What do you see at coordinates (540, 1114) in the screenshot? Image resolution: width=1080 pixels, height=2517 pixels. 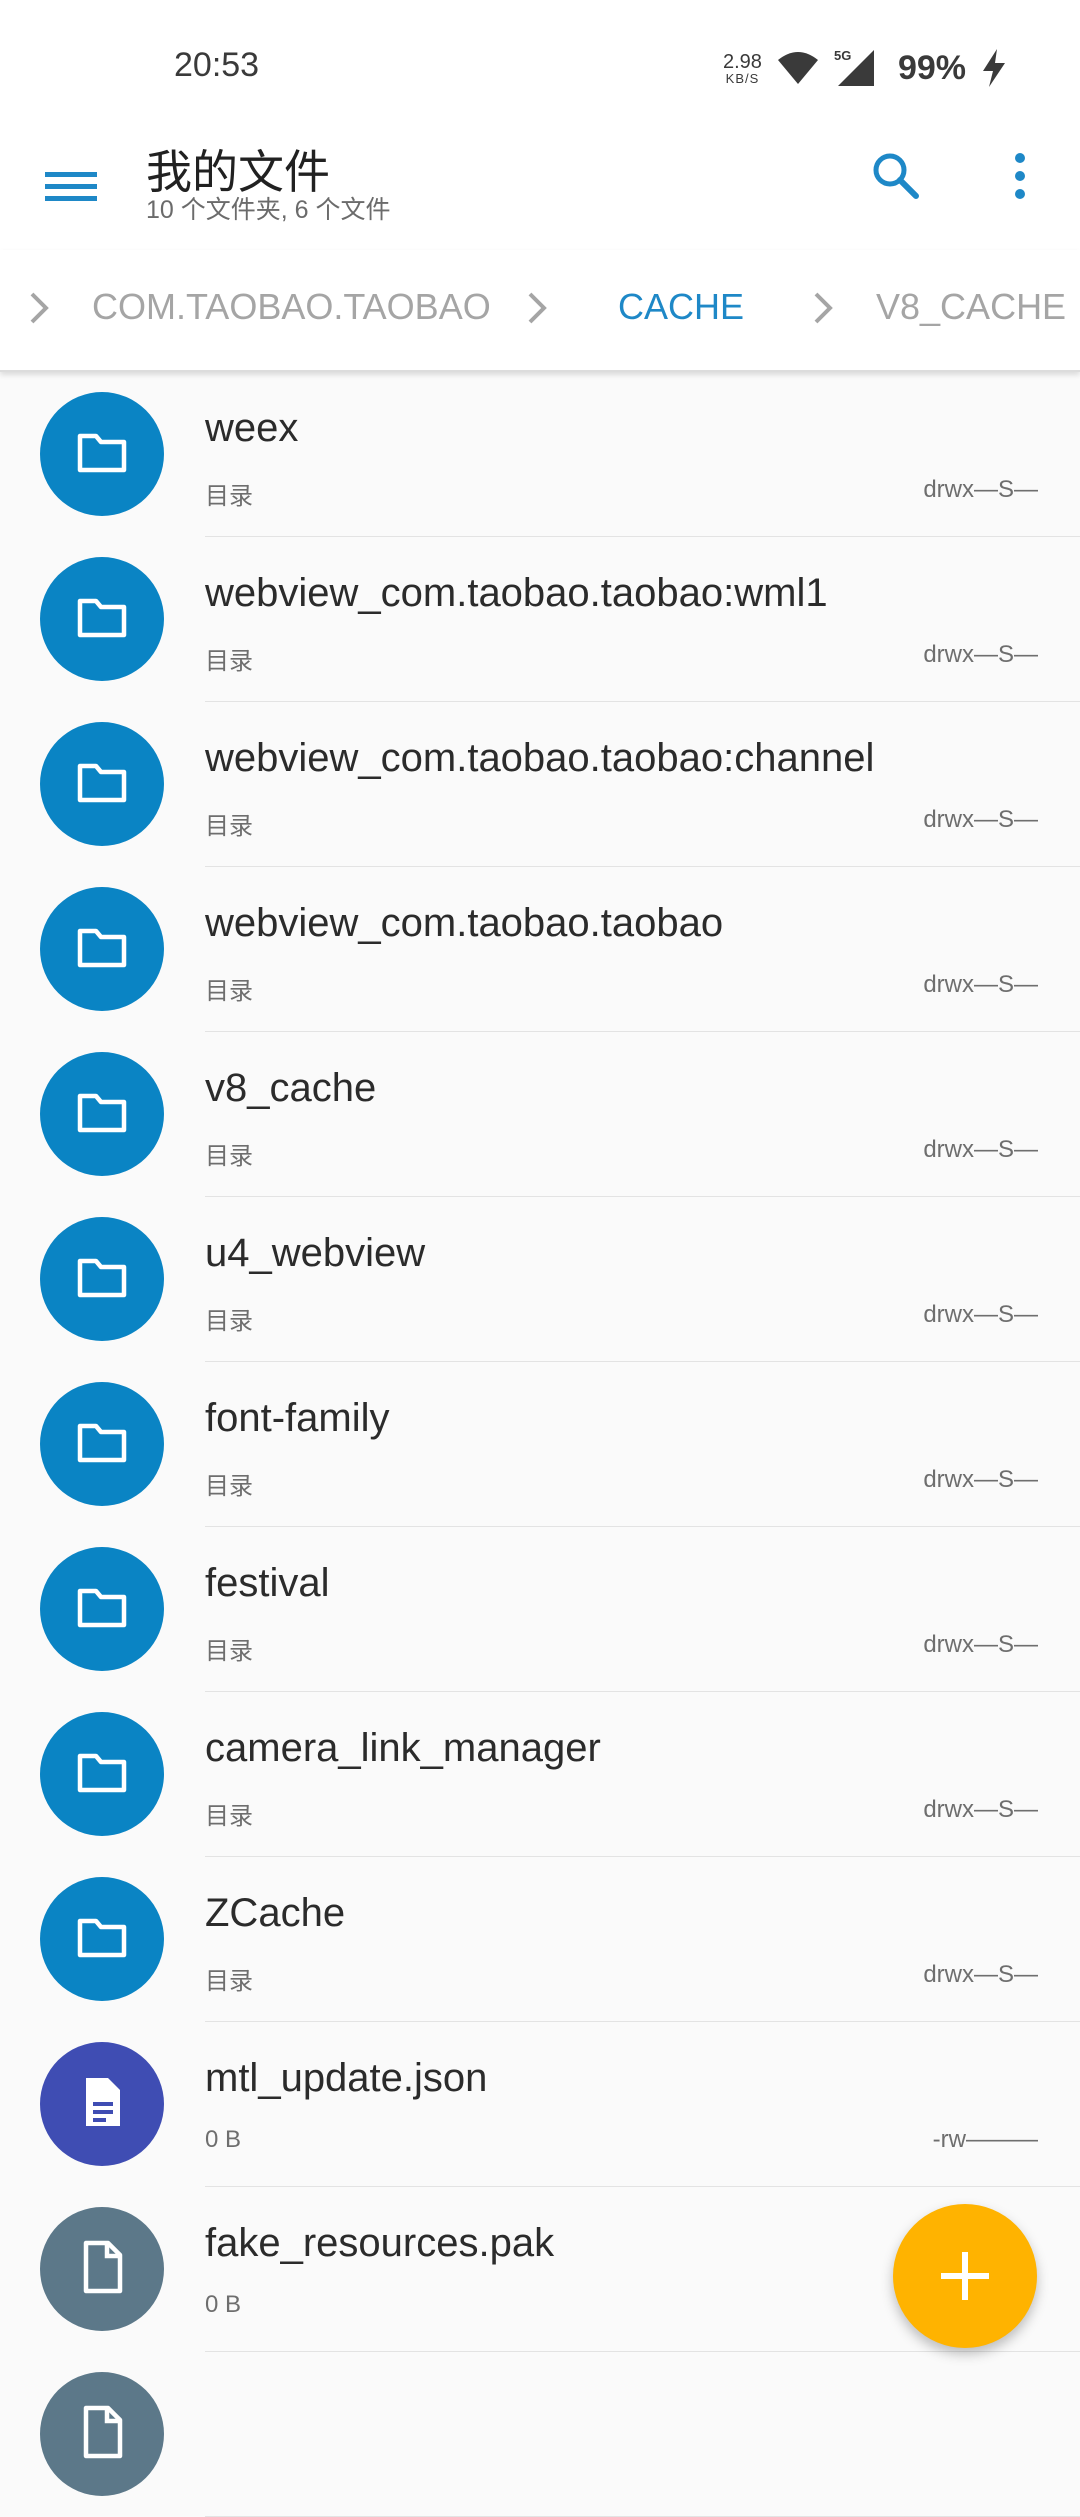 I see `list-item: v8_cache 目录 drwx—S—` at bounding box center [540, 1114].